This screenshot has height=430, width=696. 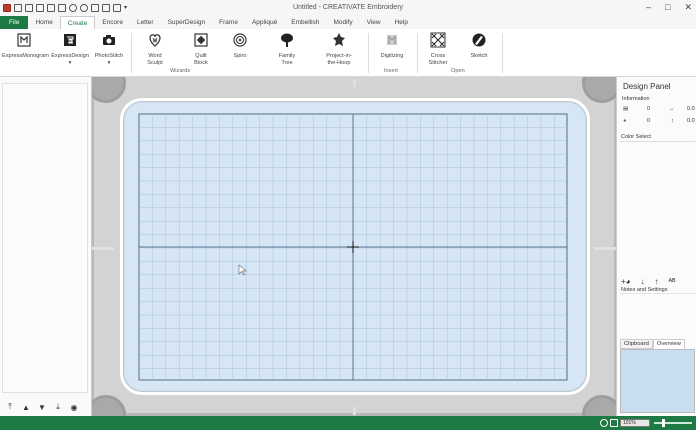 What do you see at coordinates (187, 22) in the screenshot?
I see `tab-superdesign: SuperDesign` at bounding box center [187, 22].